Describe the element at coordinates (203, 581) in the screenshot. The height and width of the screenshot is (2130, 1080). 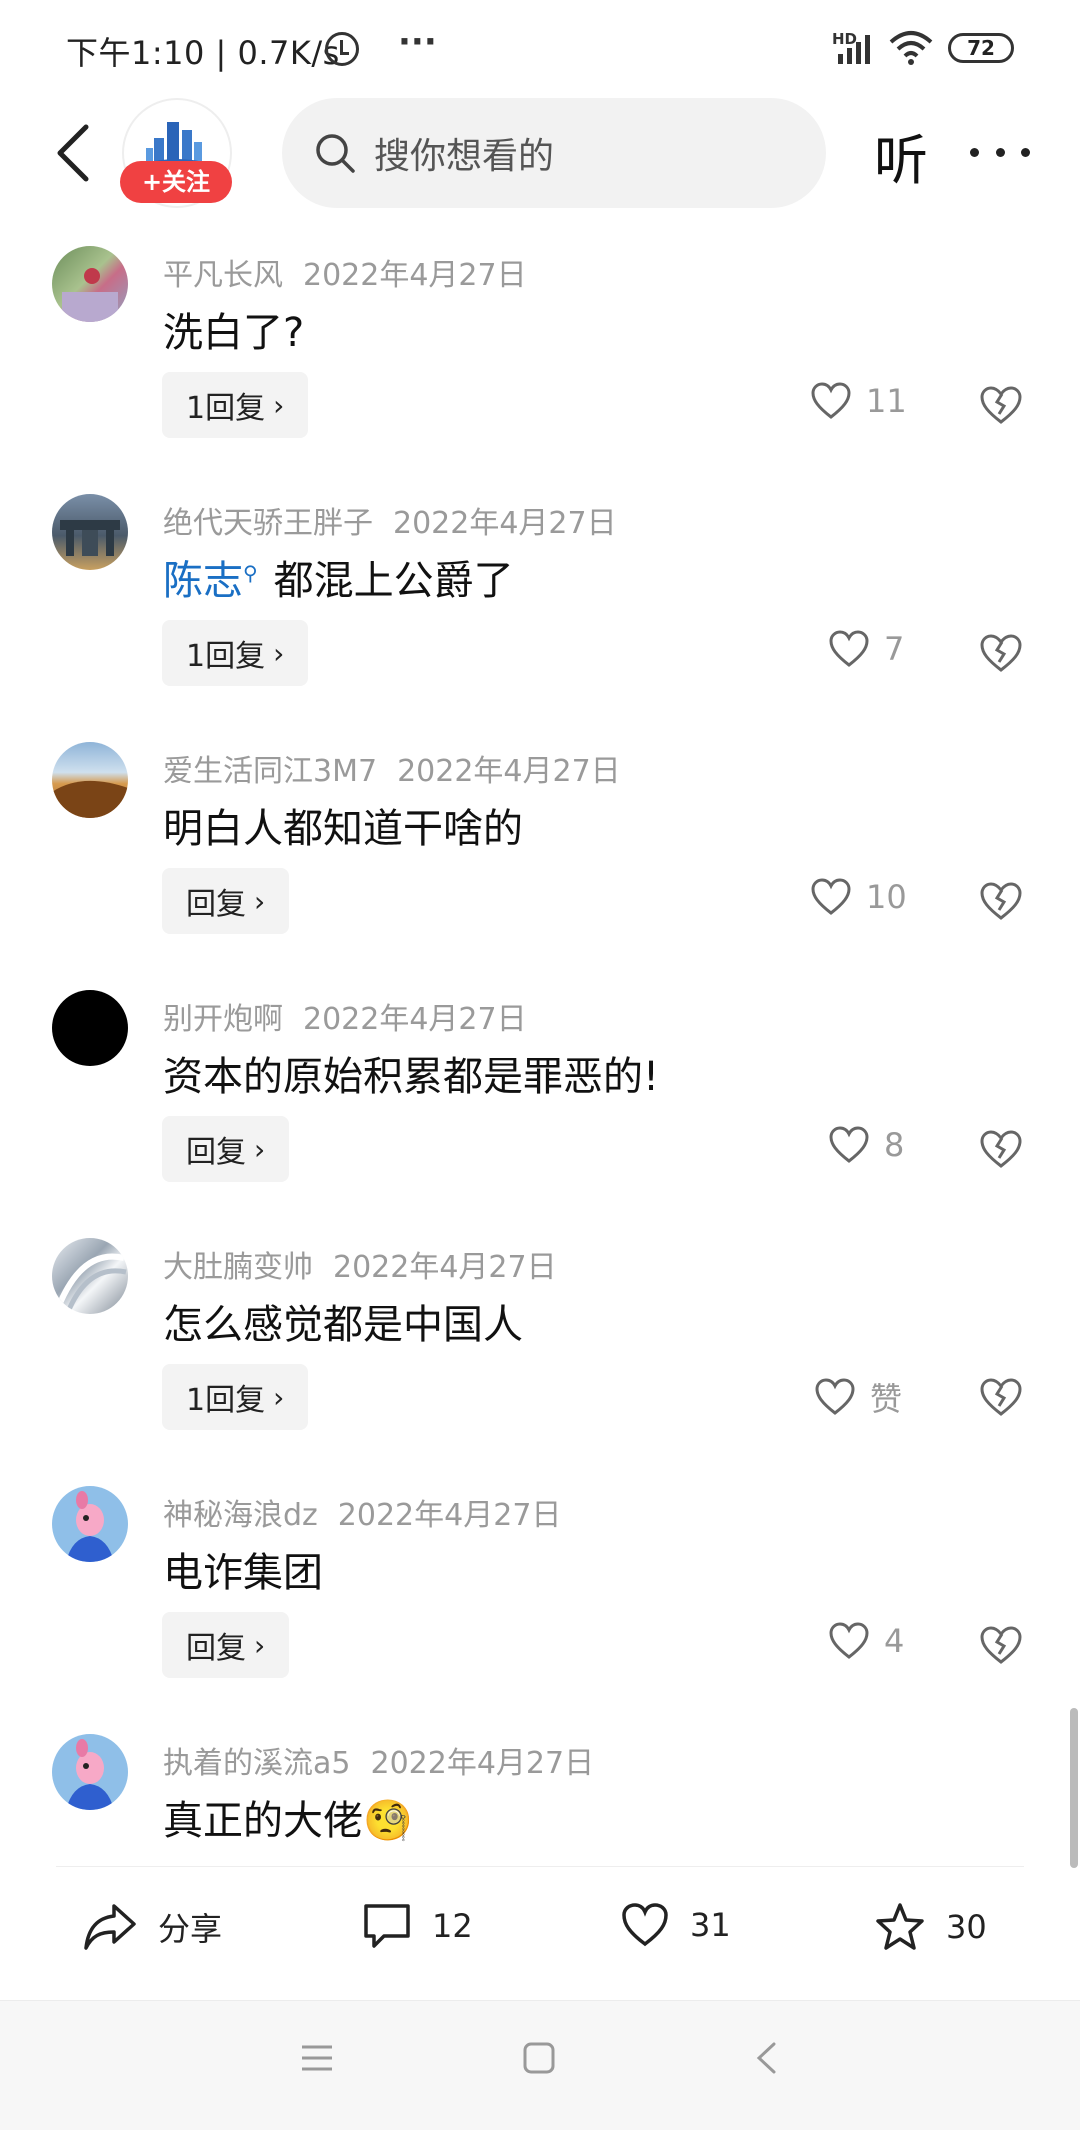
I see `mention-link: 陈志` at that location.